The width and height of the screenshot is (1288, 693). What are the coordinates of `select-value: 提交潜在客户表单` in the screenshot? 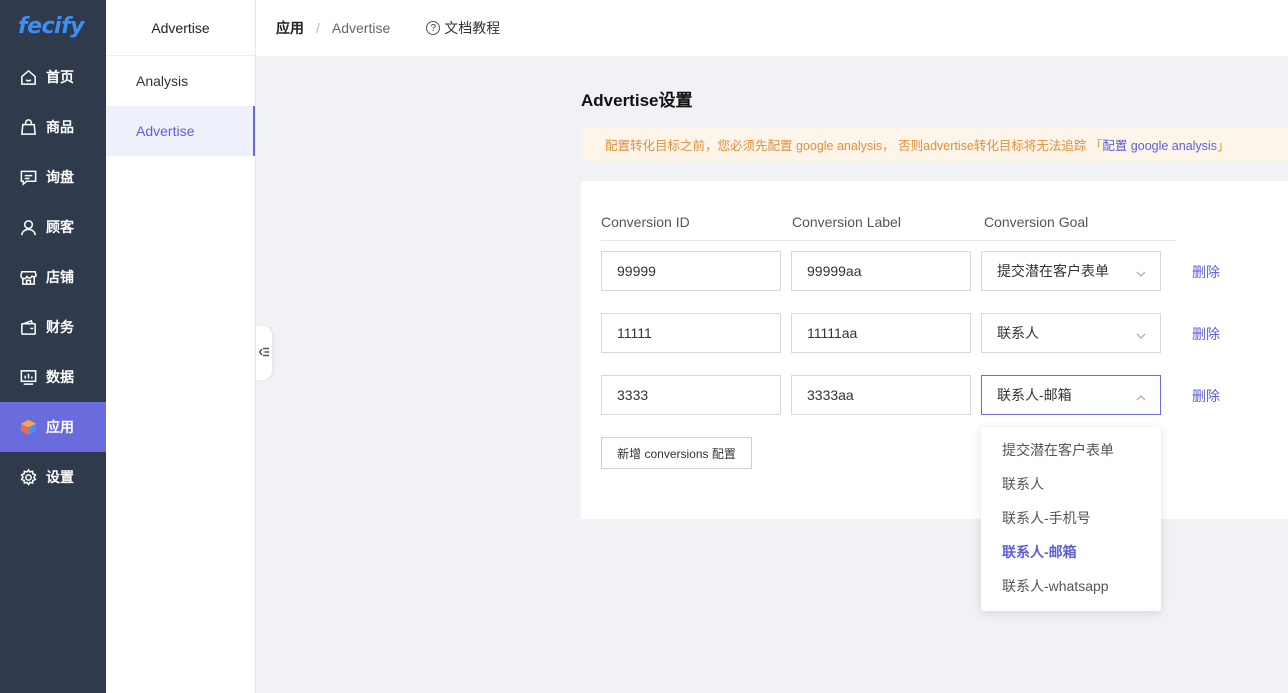 It's located at (1053, 271).